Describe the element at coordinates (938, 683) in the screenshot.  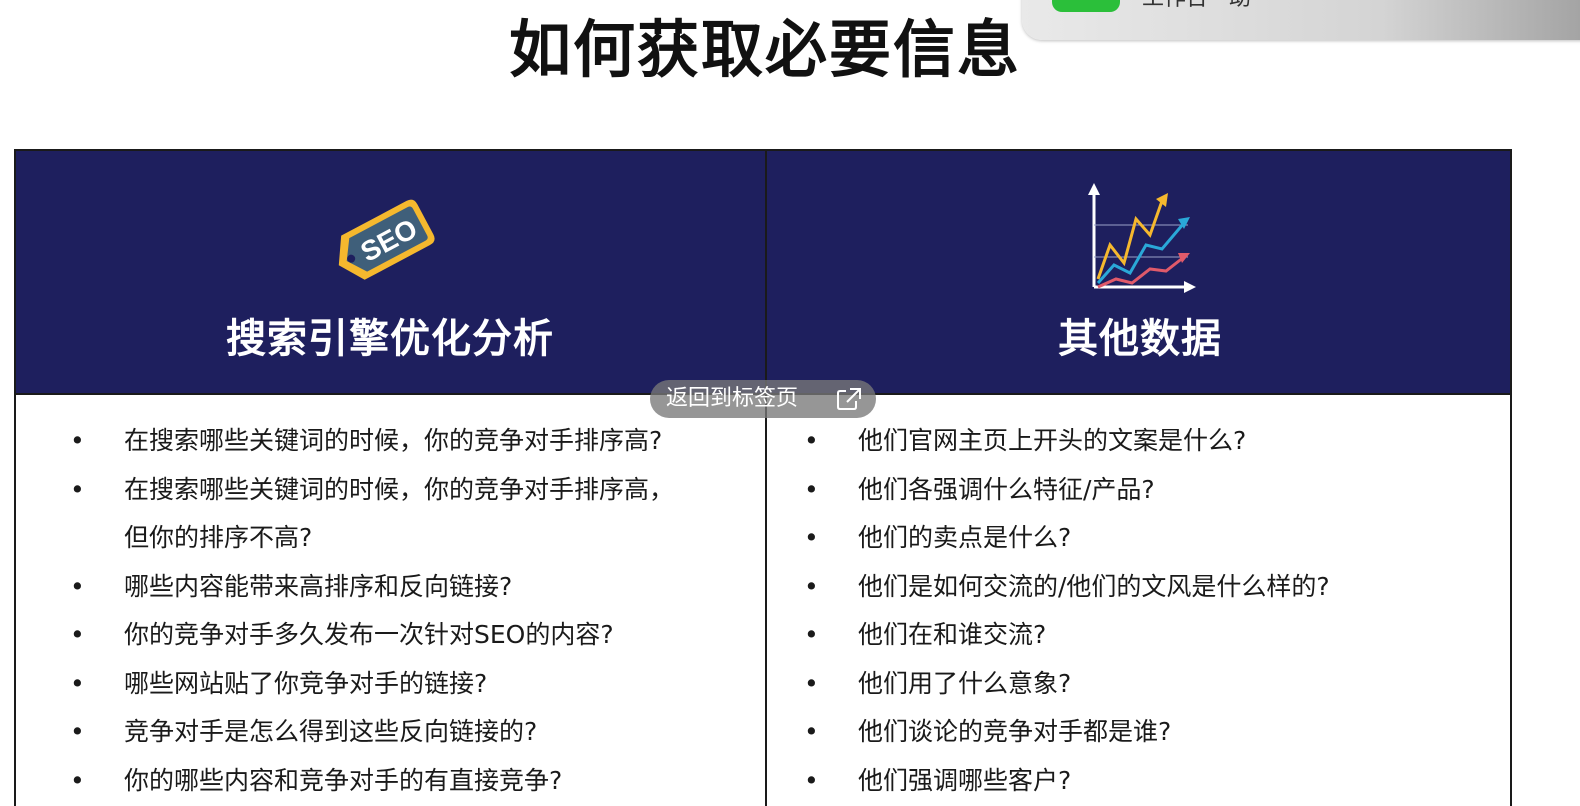
I see `list-item: • 他们用了什么意象?` at that location.